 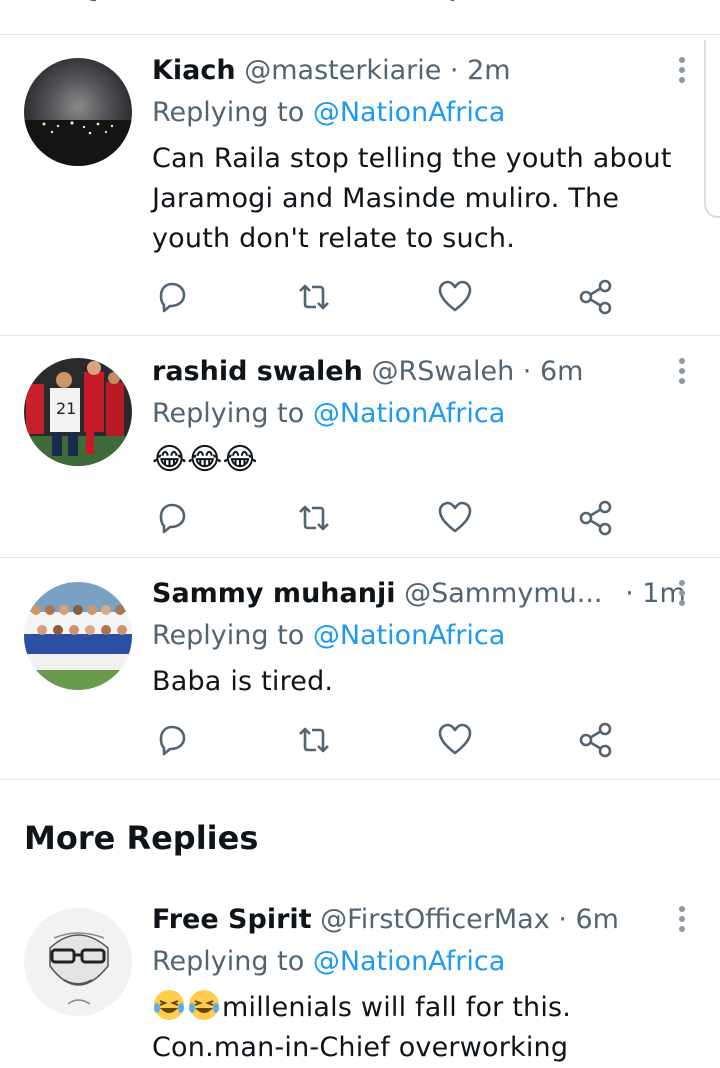 I want to click on display-name: rashid swaleh, so click(x=257, y=371).